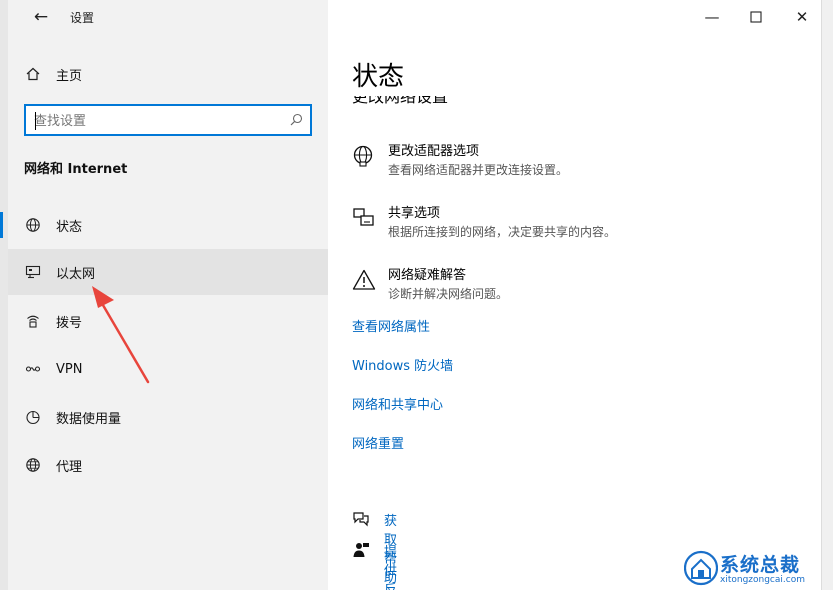 This screenshot has height=590, width=833. I want to click on watermark-url: xitongzongcai.com, so click(762, 580).